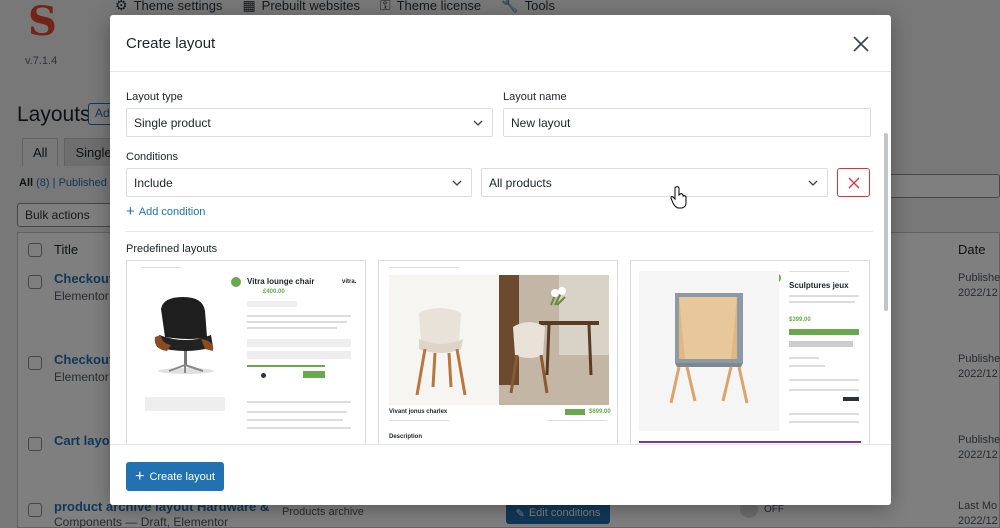 This screenshot has width=1000, height=528. I want to click on conditions-label: Conditions, so click(152, 157).